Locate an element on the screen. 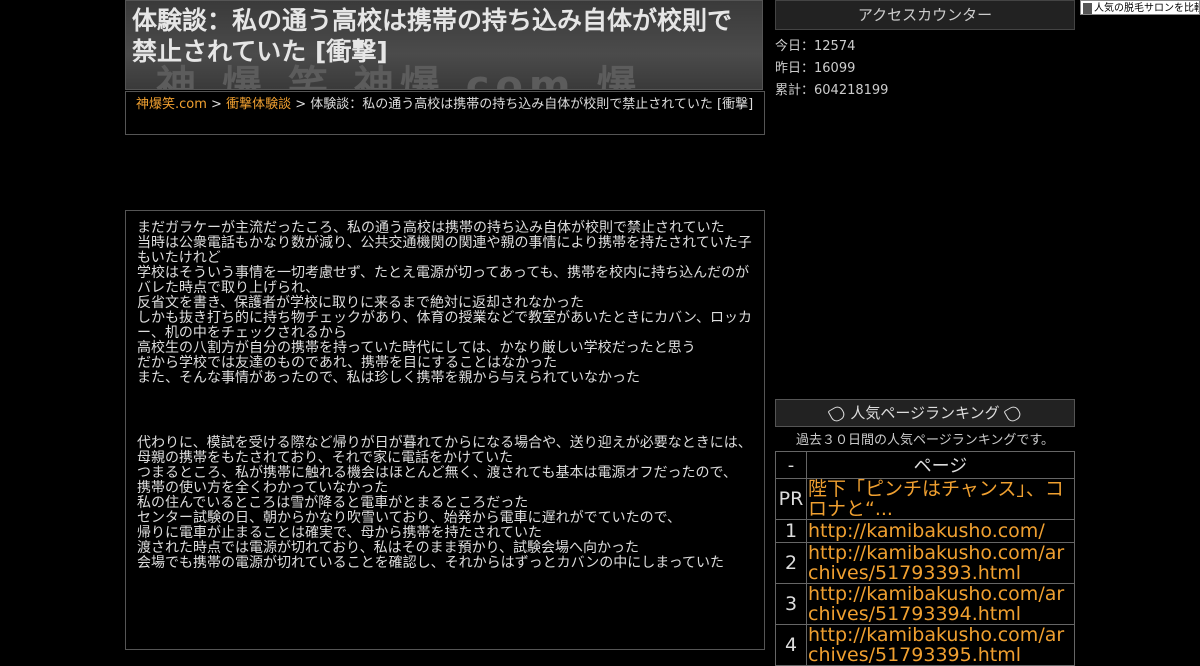 The image size is (1200, 666). ranking-title: 人気ページランキング is located at coordinates (925, 413).